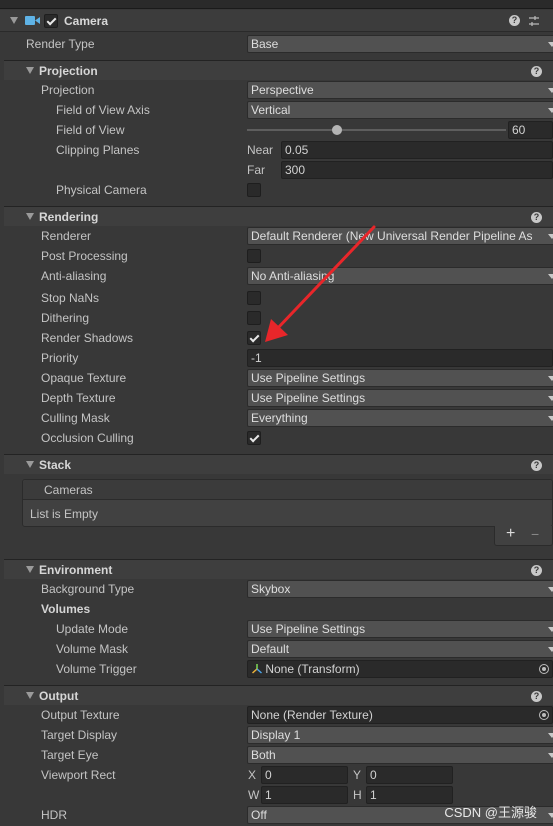 Image resolution: width=553 pixels, height=826 pixels. What do you see at coordinates (400, 358) in the screenshot?
I see `priority-field: -1` at bounding box center [400, 358].